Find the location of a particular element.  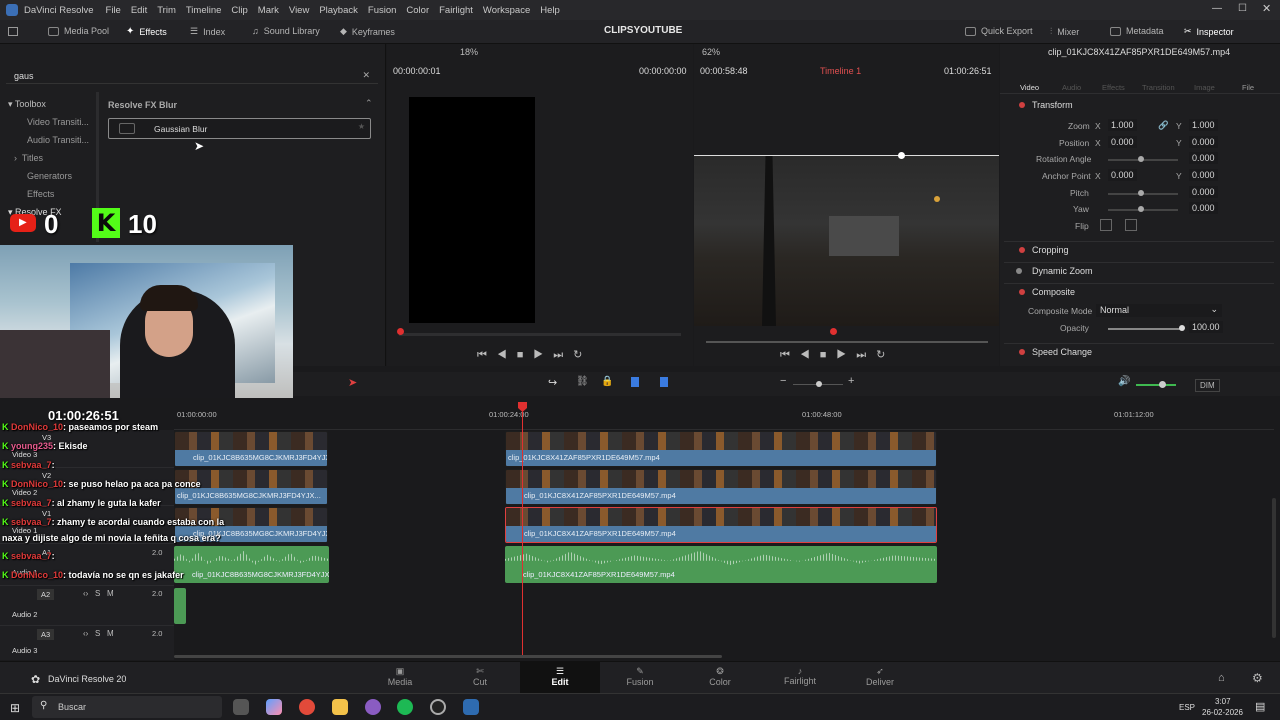

zoom-x-field: 1.000 is located at coordinates (1122, 125).